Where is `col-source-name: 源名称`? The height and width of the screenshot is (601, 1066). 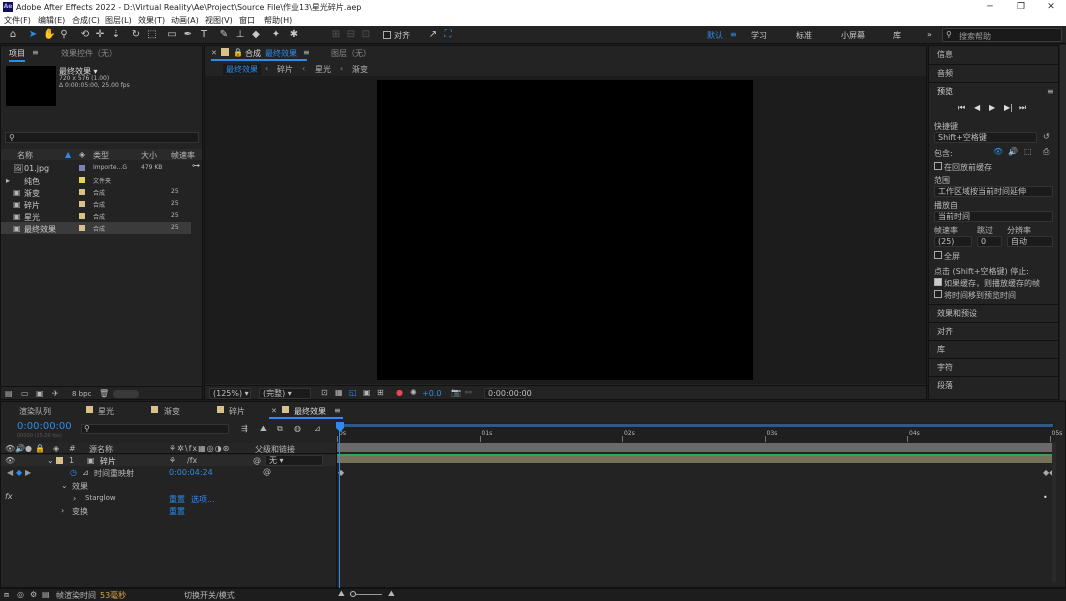
col-source-name: 源名称 is located at coordinates (101, 449).